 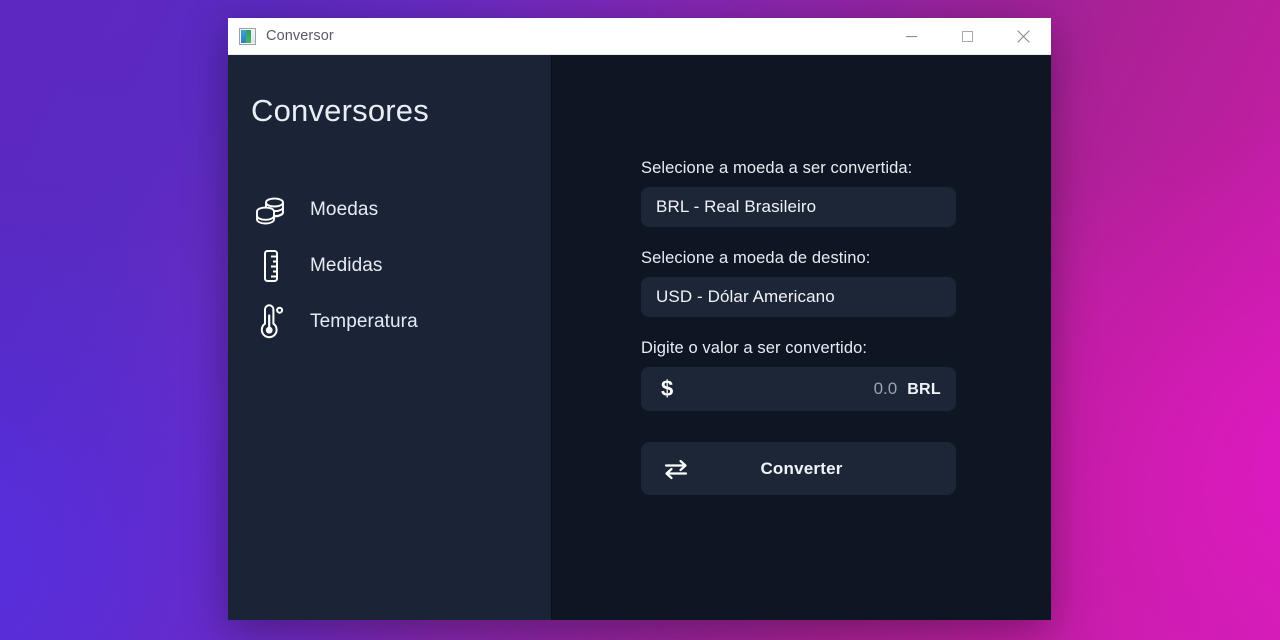 What do you see at coordinates (745, 296) in the screenshot?
I see `target-currency-value: USD - Dólar Americano` at bounding box center [745, 296].